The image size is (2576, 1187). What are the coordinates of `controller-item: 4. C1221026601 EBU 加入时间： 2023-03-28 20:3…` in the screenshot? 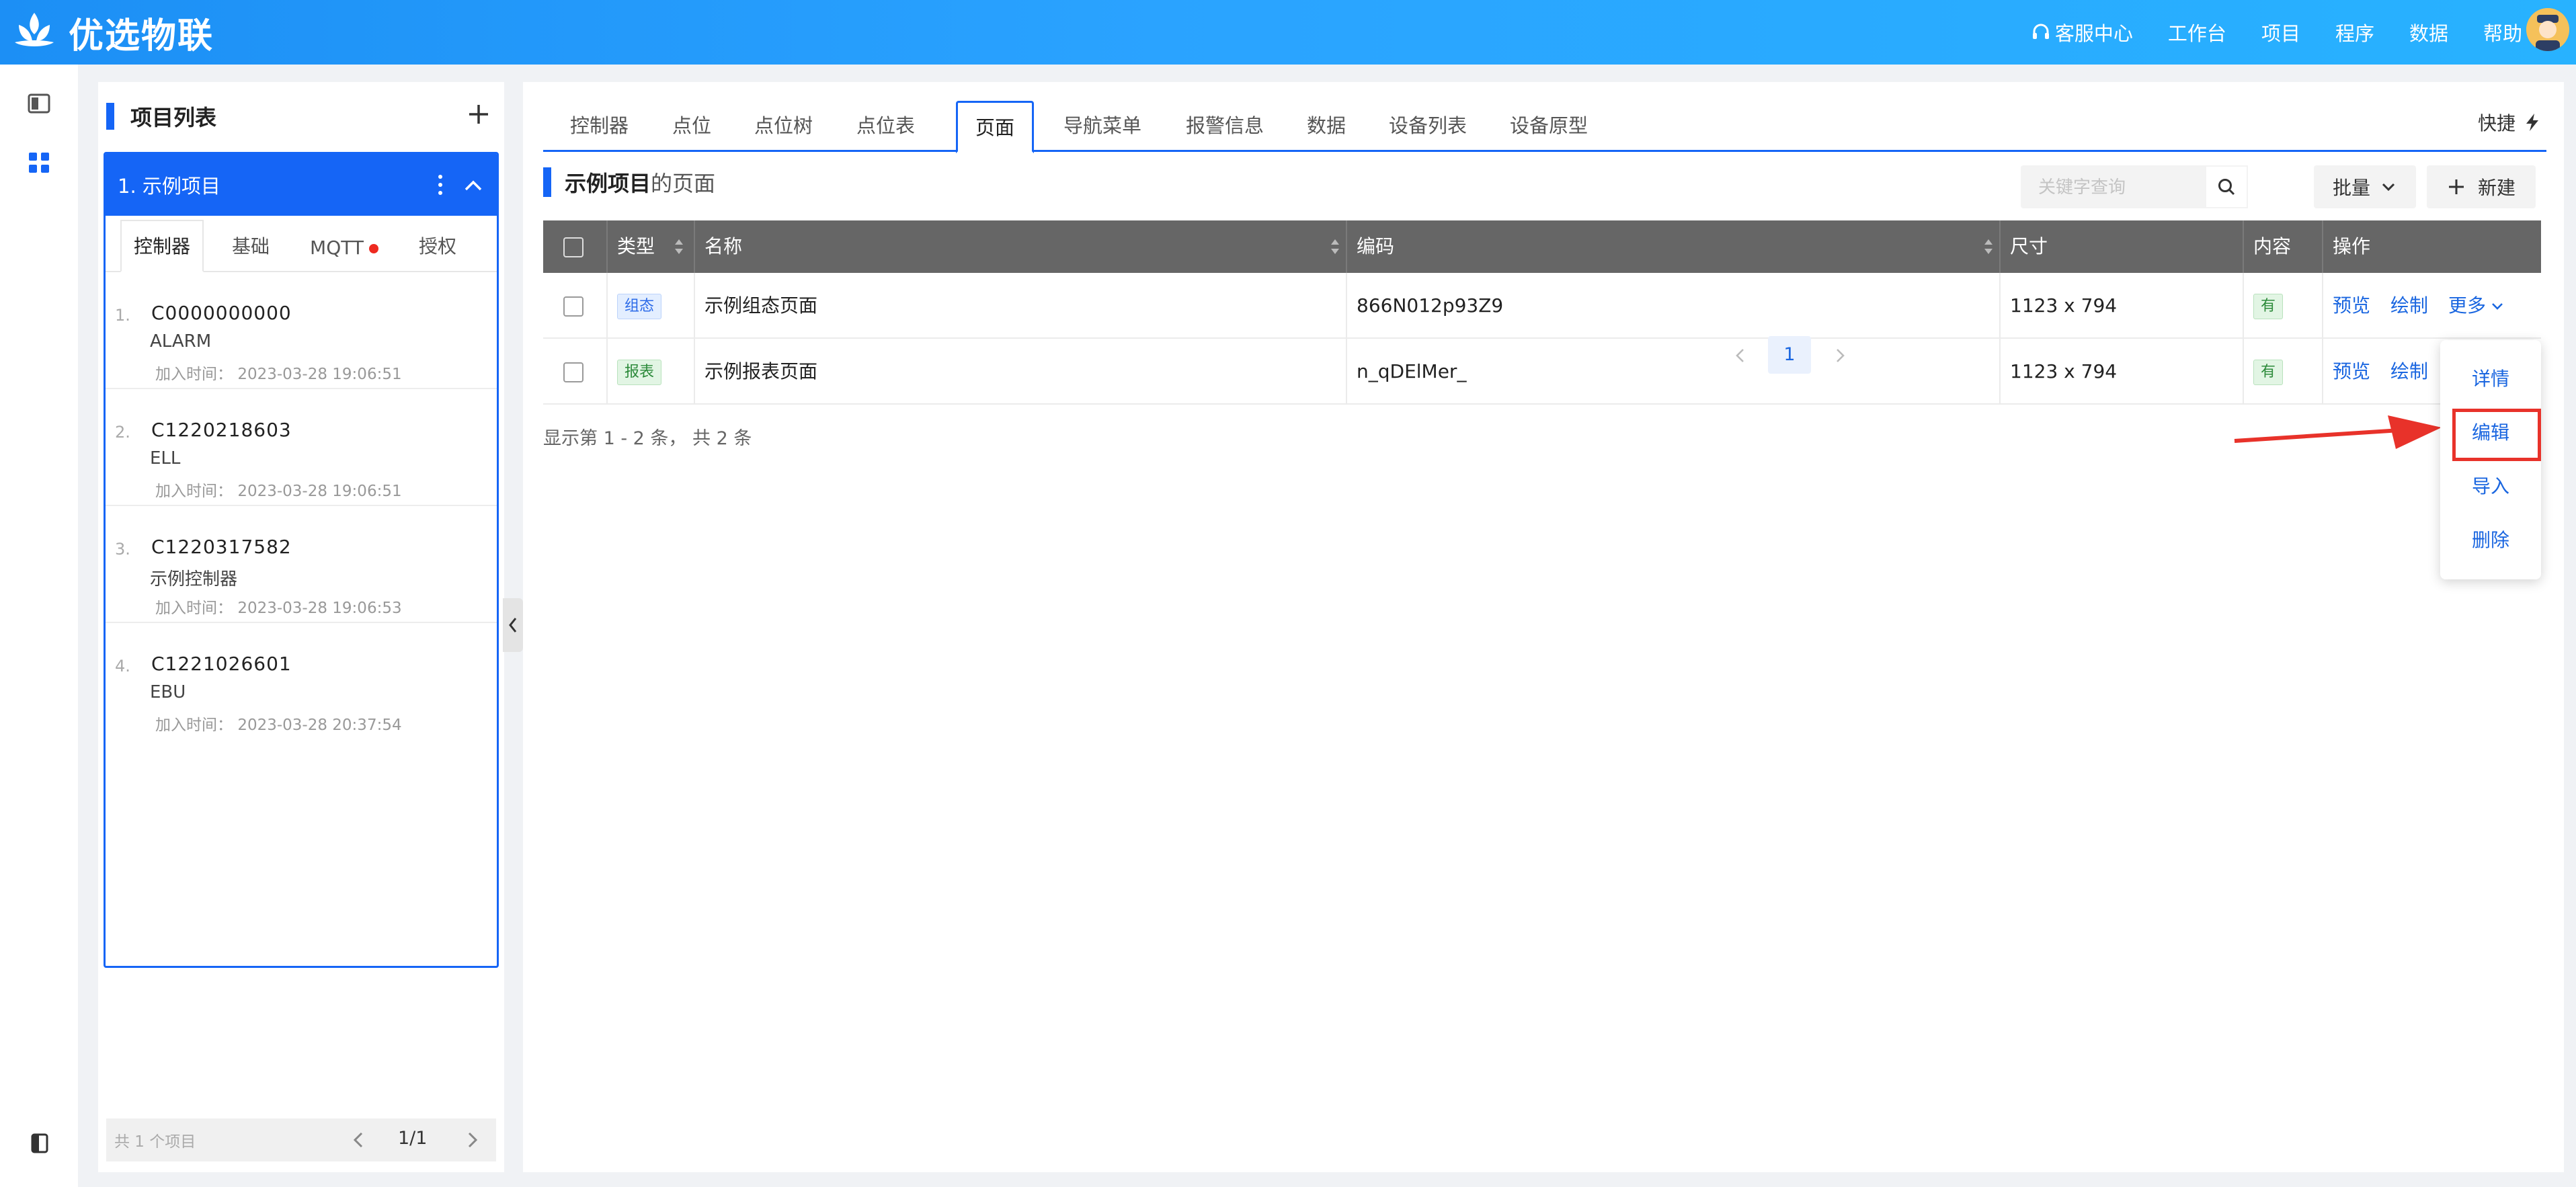 It's located at (301, 681).